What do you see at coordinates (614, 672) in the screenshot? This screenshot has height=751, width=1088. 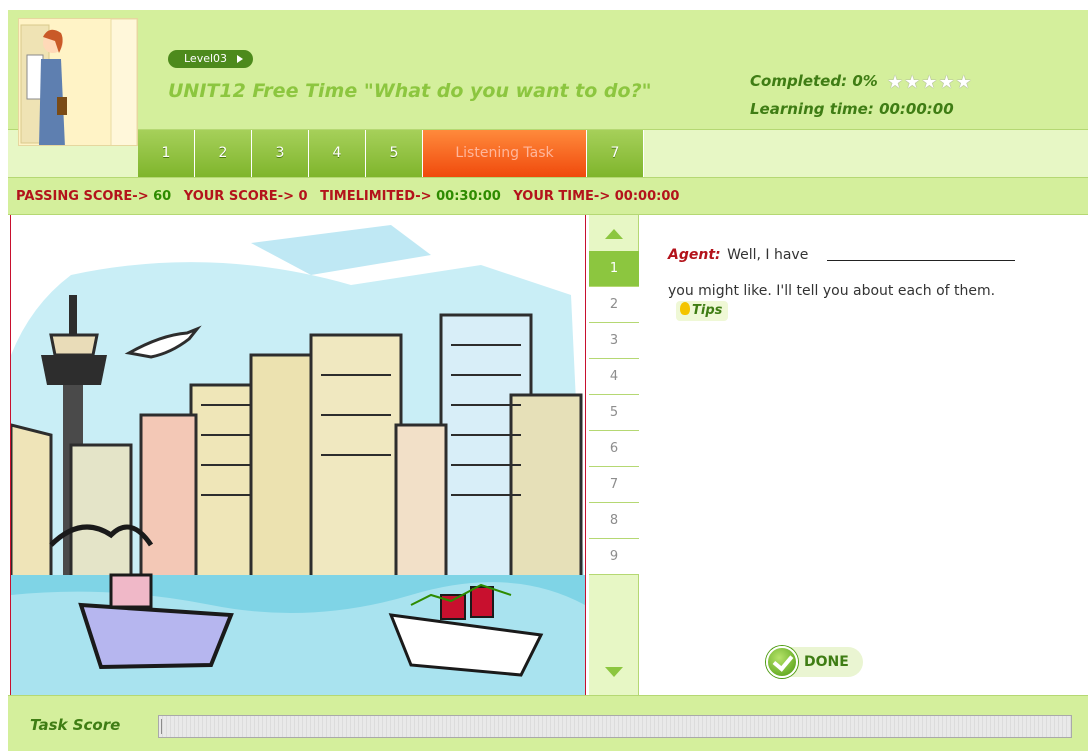 I see `scroll-down-arrow-icon` at bounding box center [614, 672].